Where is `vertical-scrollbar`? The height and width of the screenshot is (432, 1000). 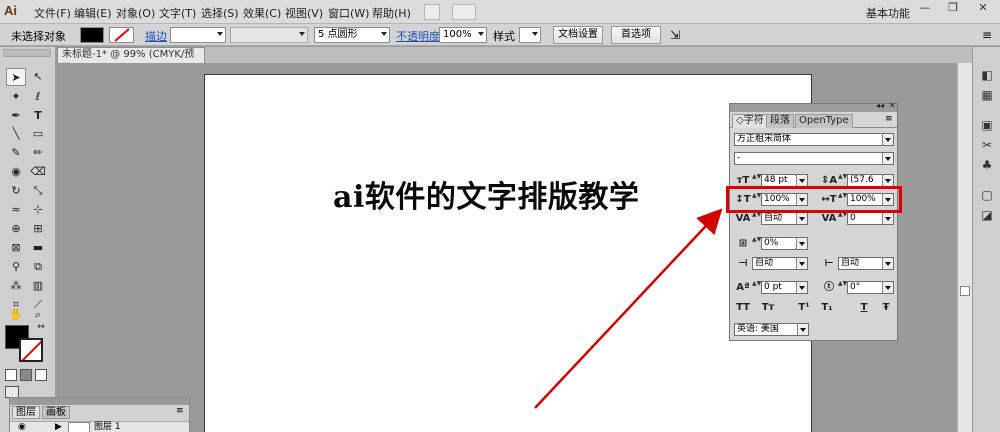 vertical-scrollbar is located at coordinates (964, 247).